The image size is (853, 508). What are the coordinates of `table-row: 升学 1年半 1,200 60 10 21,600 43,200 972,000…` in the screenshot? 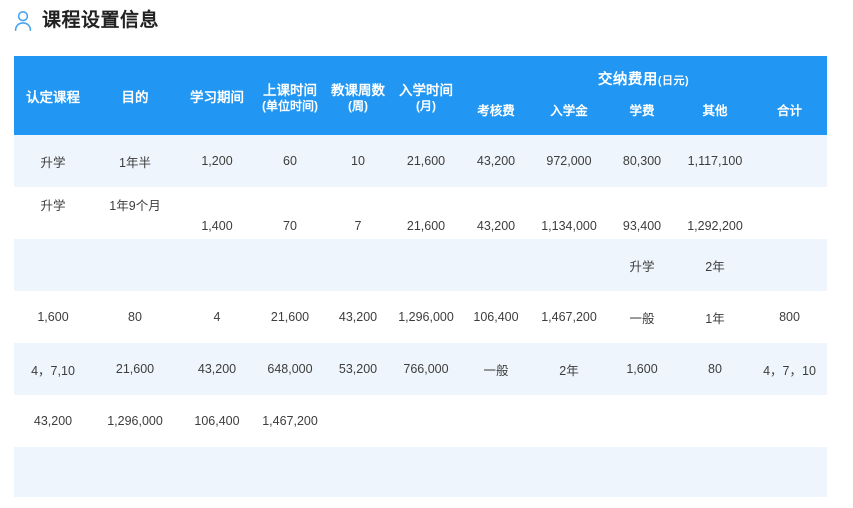 It's located at (420, 161).